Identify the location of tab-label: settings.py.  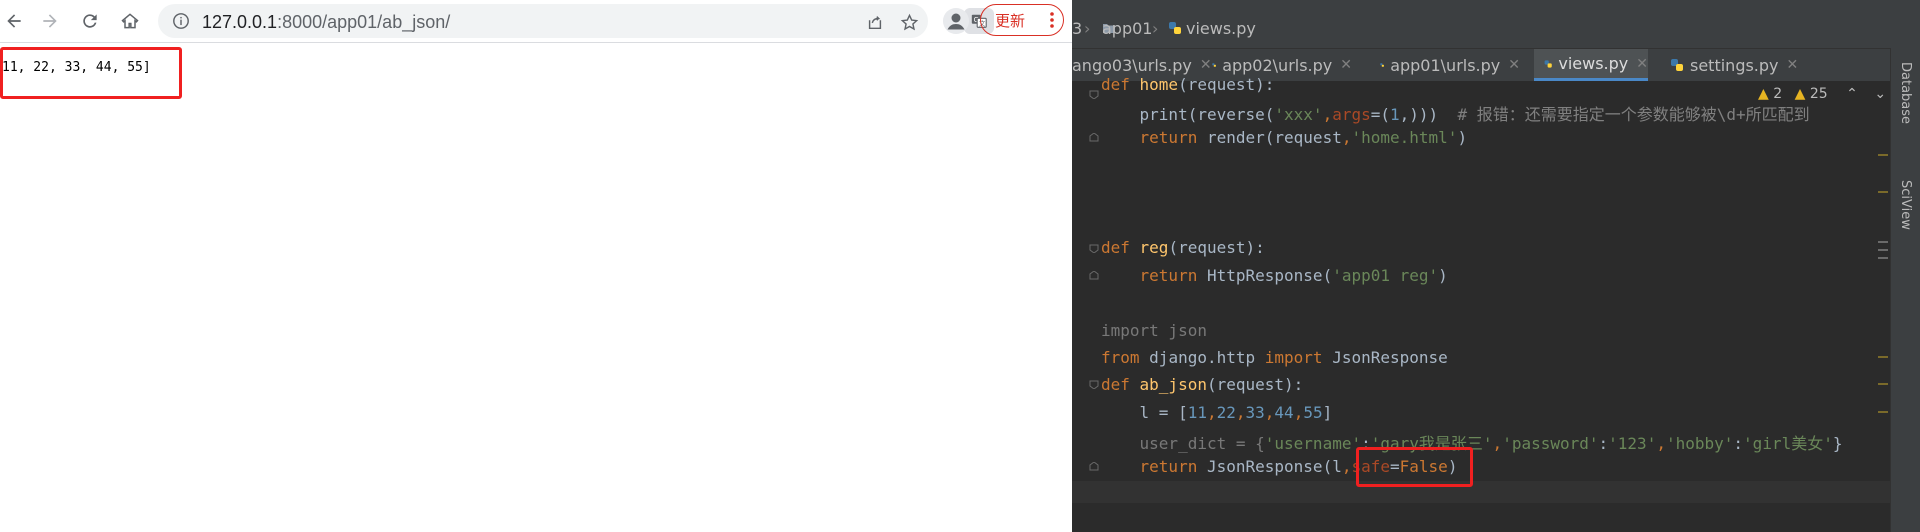
(1734, 65).